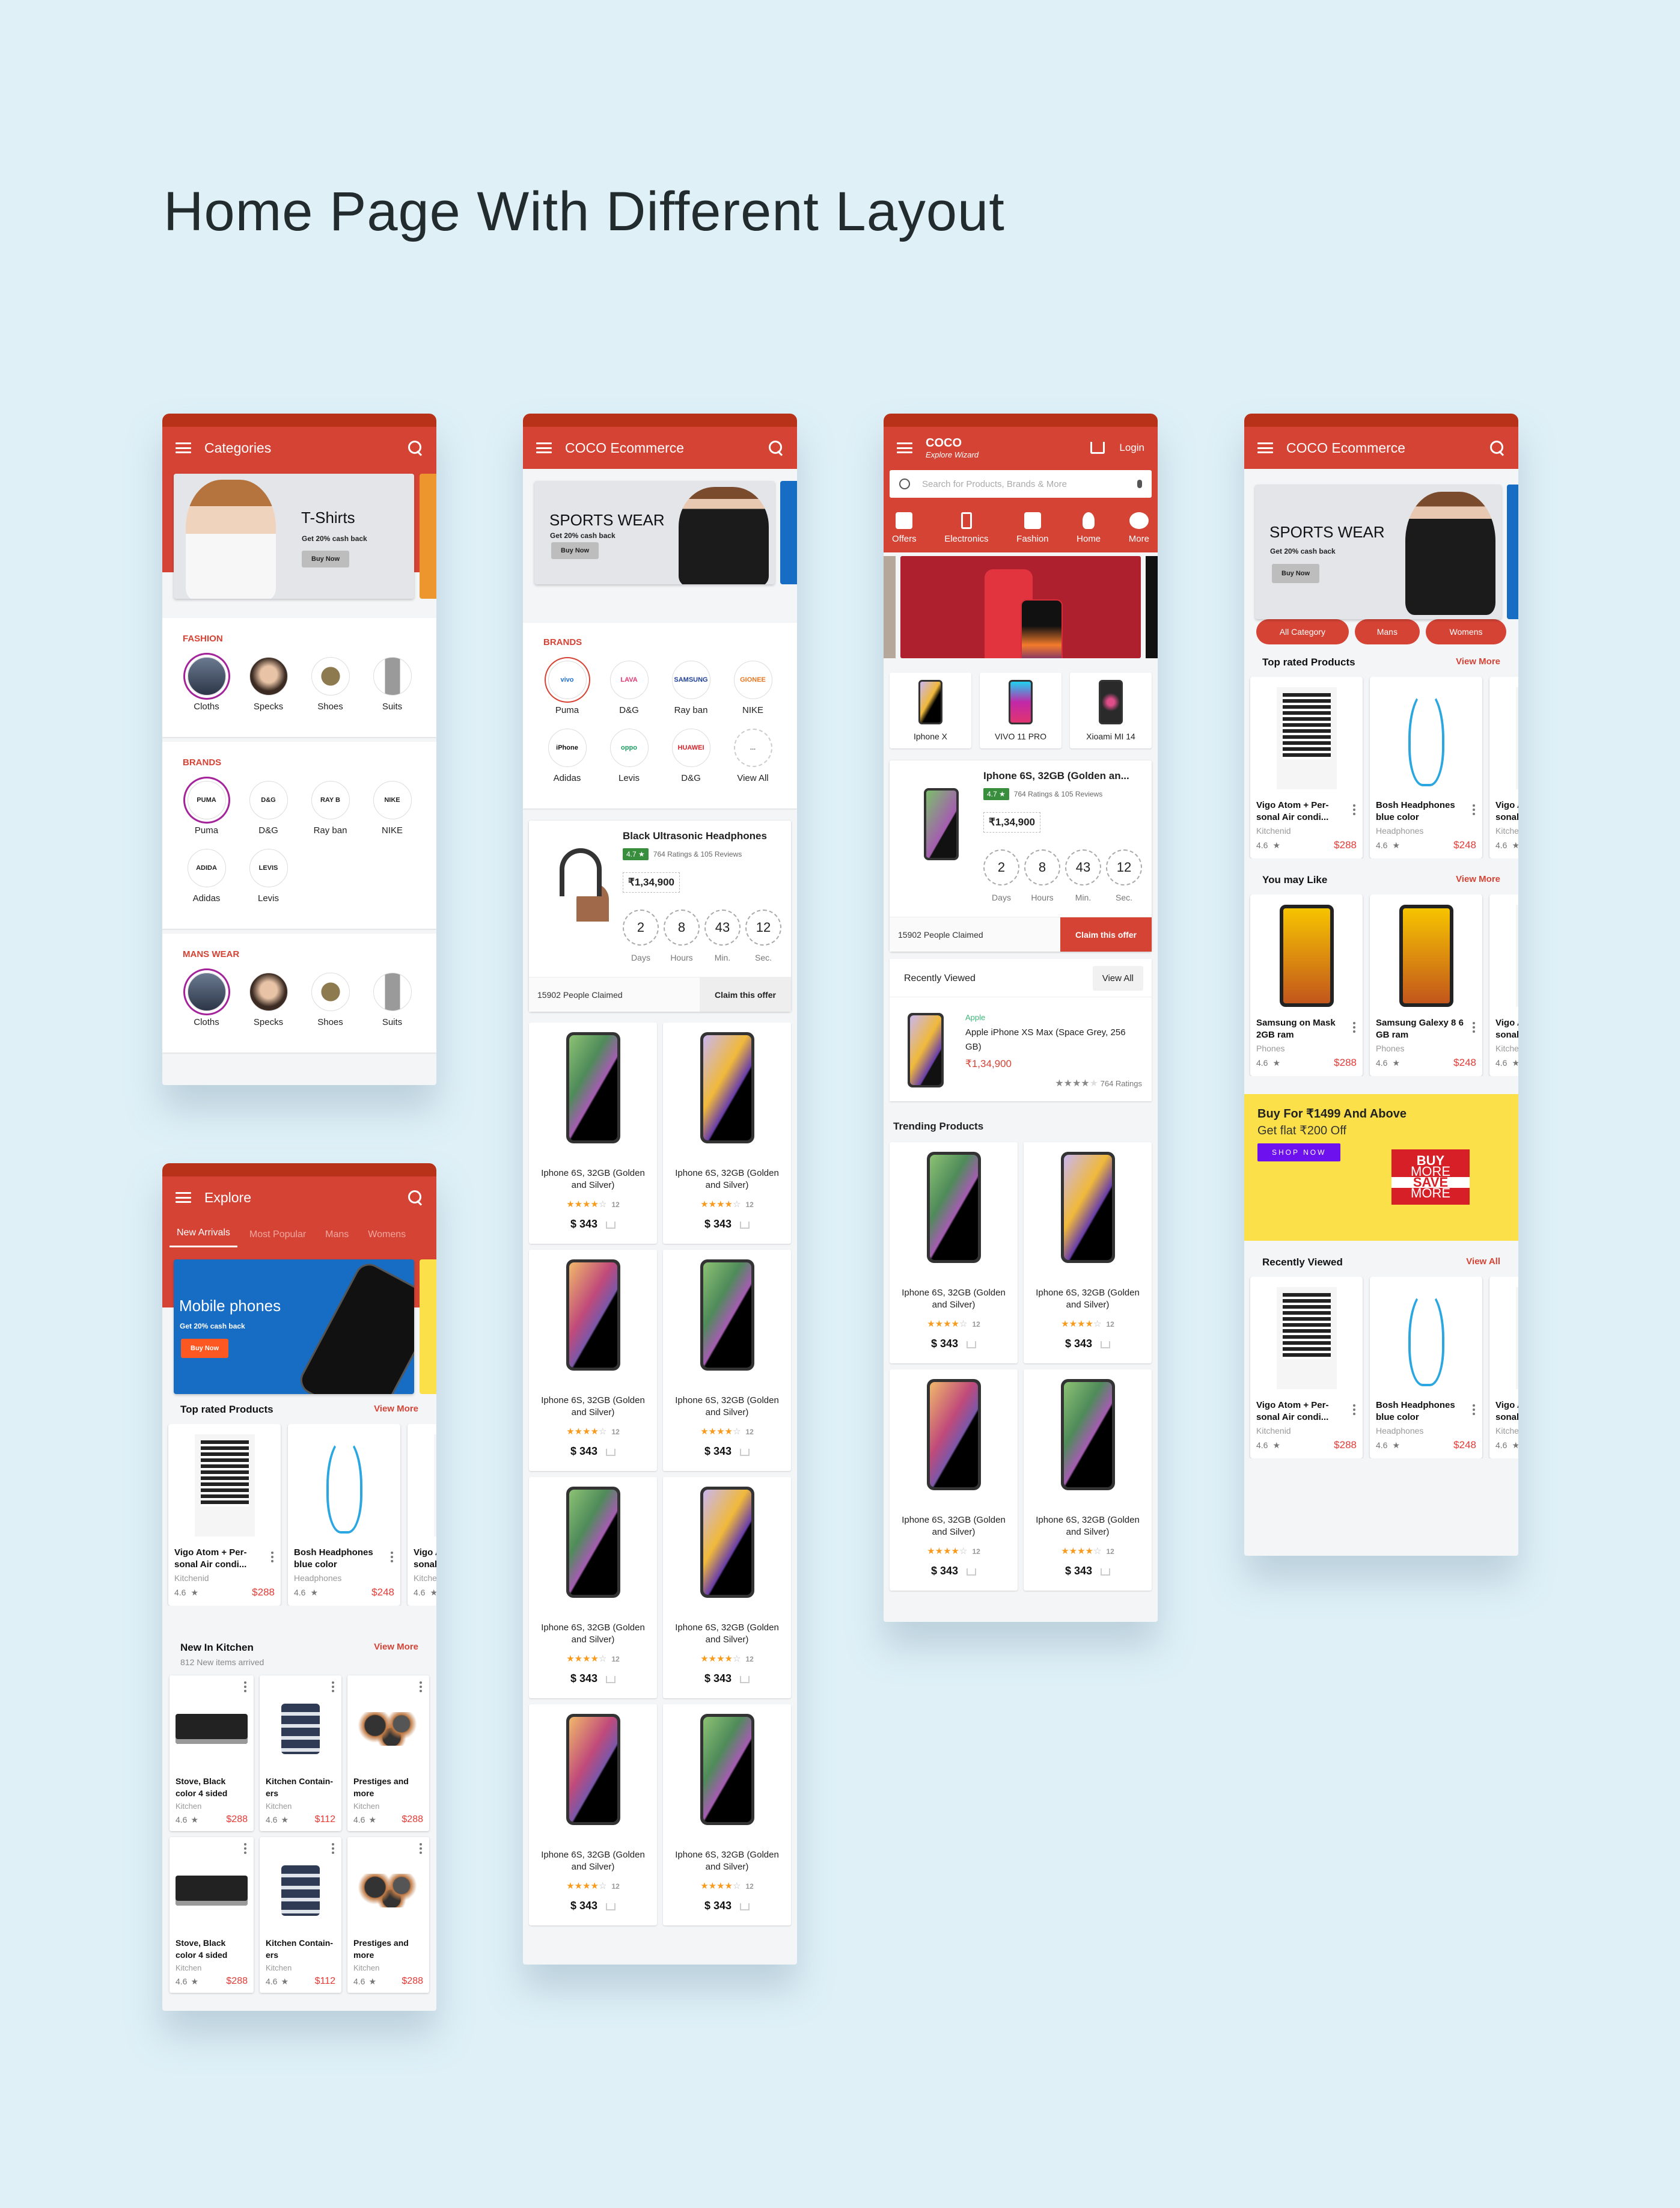 The height and width of the screenshot is (2208, 1680). What do you see at coordinates (691, 688) in the screenshot?
I see `brand-item: SAMSUNG Ray ban` at bounding box center [691, 688].